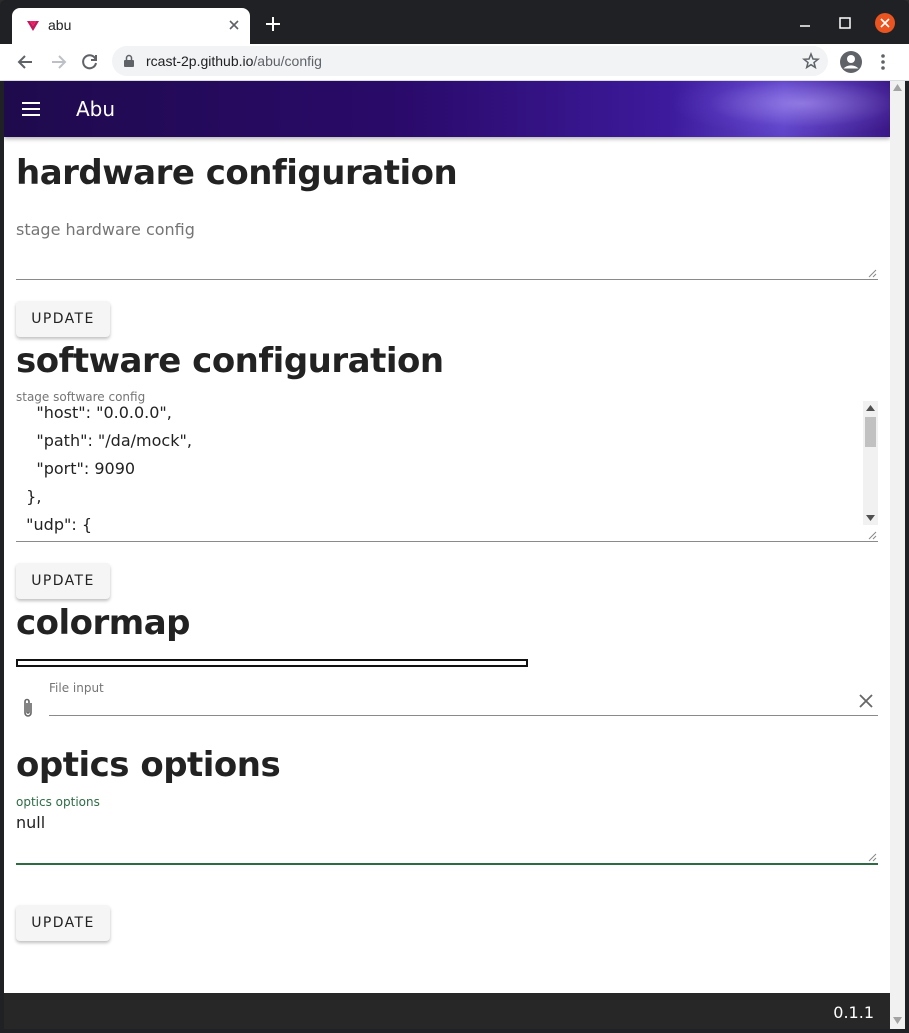 Image resolution: width=909 pixels, height=1033 pixels. I want to click on textarea-scroll-thumb, so click(870, 432).